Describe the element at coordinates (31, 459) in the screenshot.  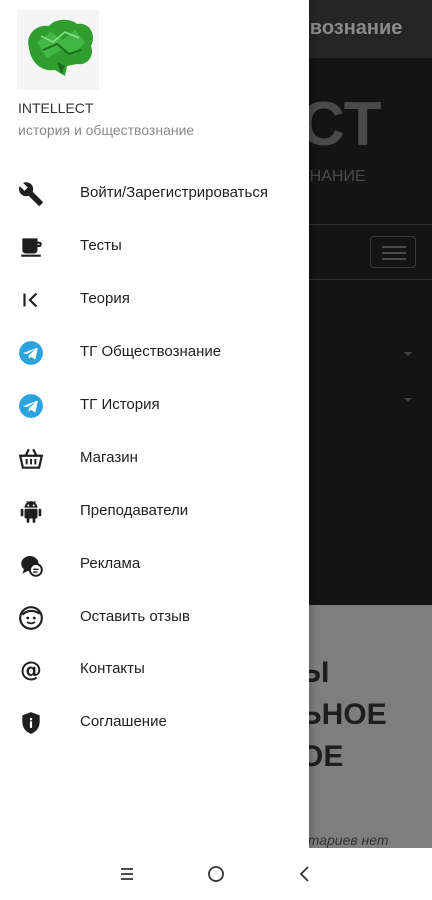
I see `basket-icon` at that location.